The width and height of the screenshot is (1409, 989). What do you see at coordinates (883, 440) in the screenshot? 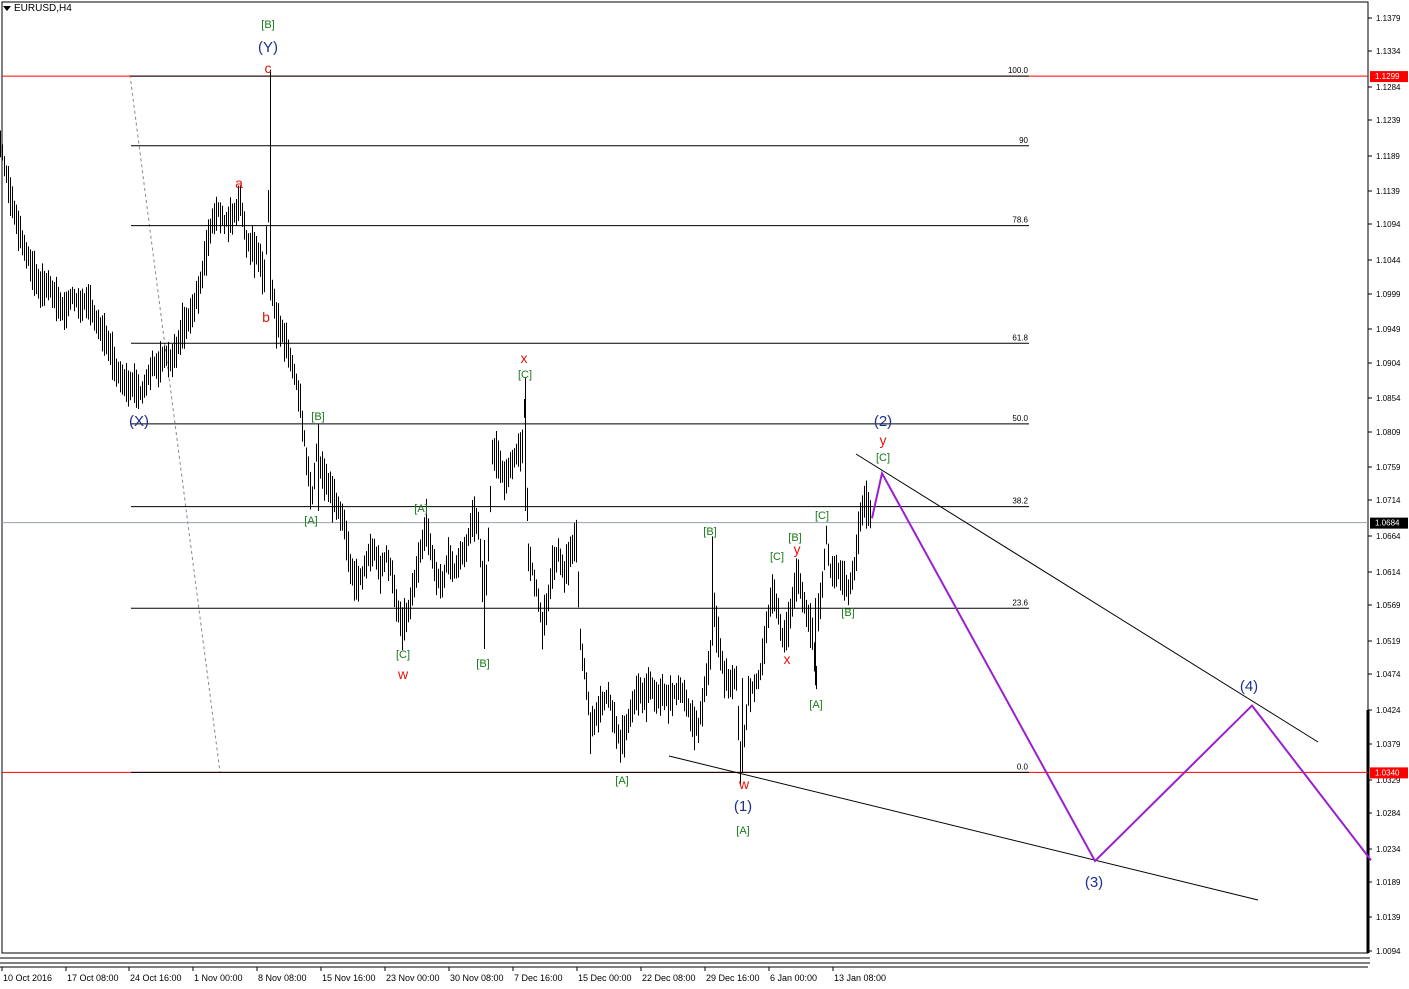
I see `wave-label: y` at bounding box center [883, 440].